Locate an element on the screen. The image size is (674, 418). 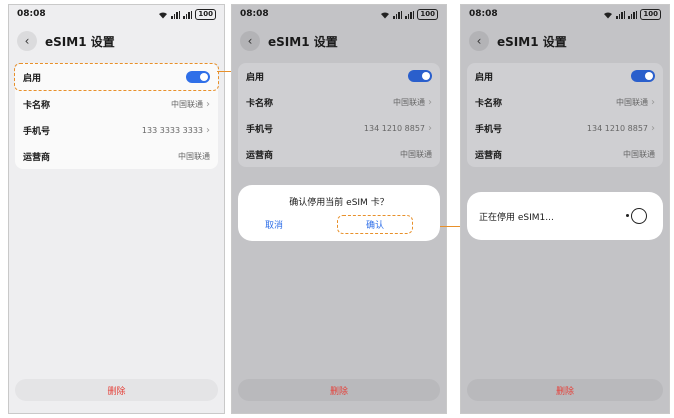
confirm-dialog: 确认停用当前 eSIM 卡？ 取消 确认 is located at coordinates (339, 213).